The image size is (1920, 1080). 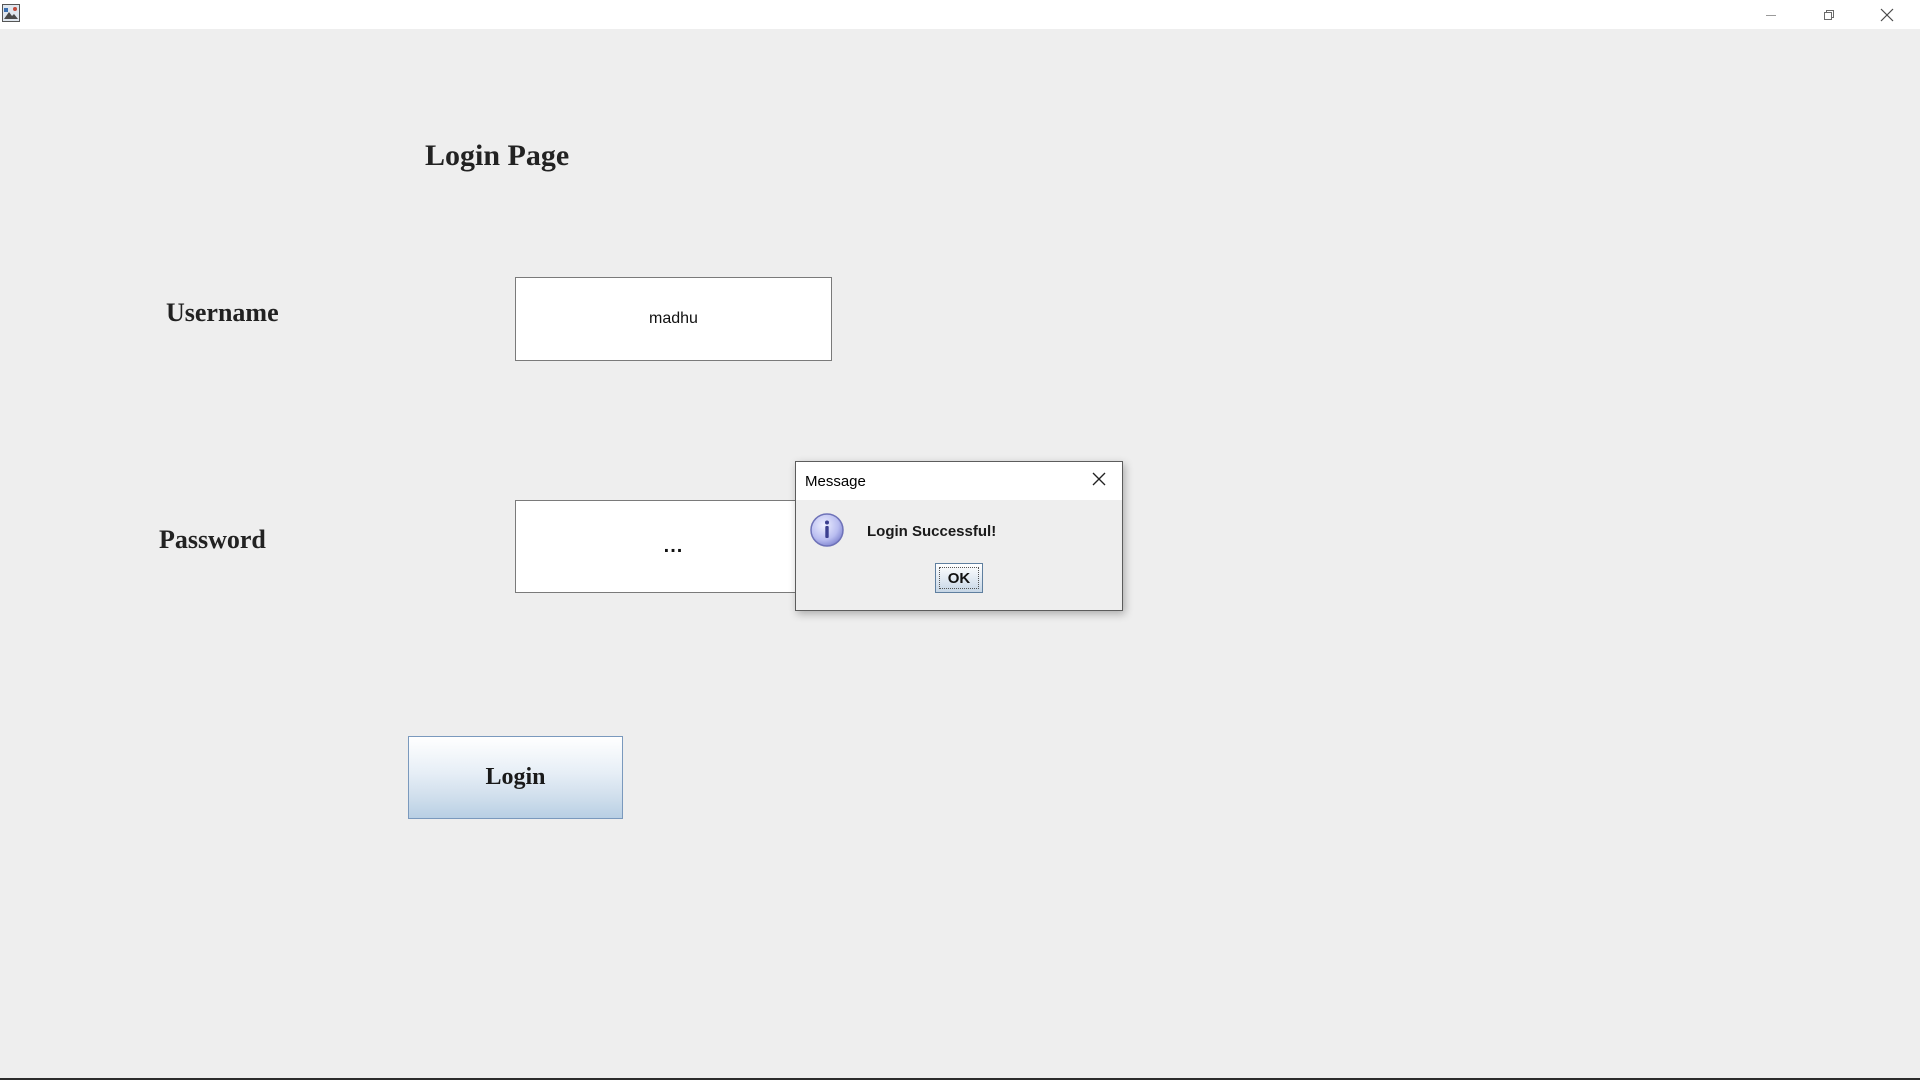 I want to click on username-field: madhu, so click(x=673, y=319).